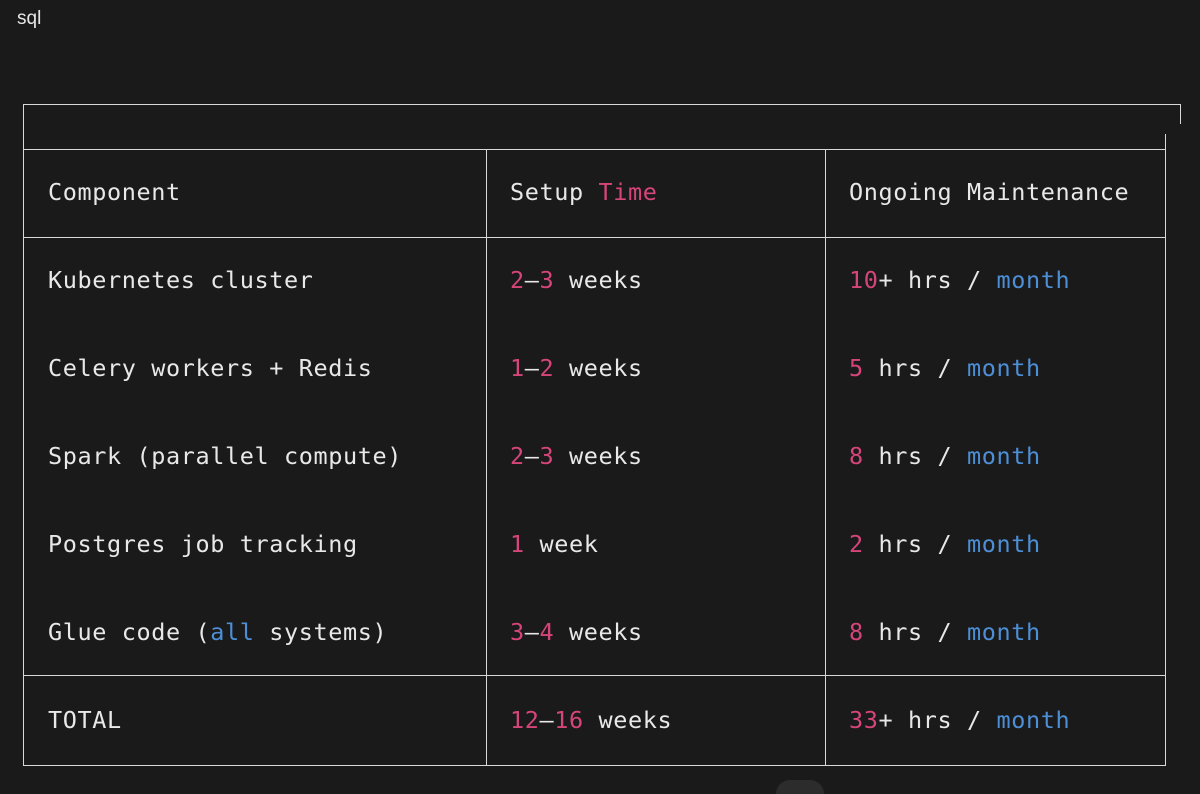 The image size is (1200, 794). What do you see at coordinates (225, 456) in the screenshot?
I see `table-row-component: Spark (parallel compute)` at bounding box center [225, 456].